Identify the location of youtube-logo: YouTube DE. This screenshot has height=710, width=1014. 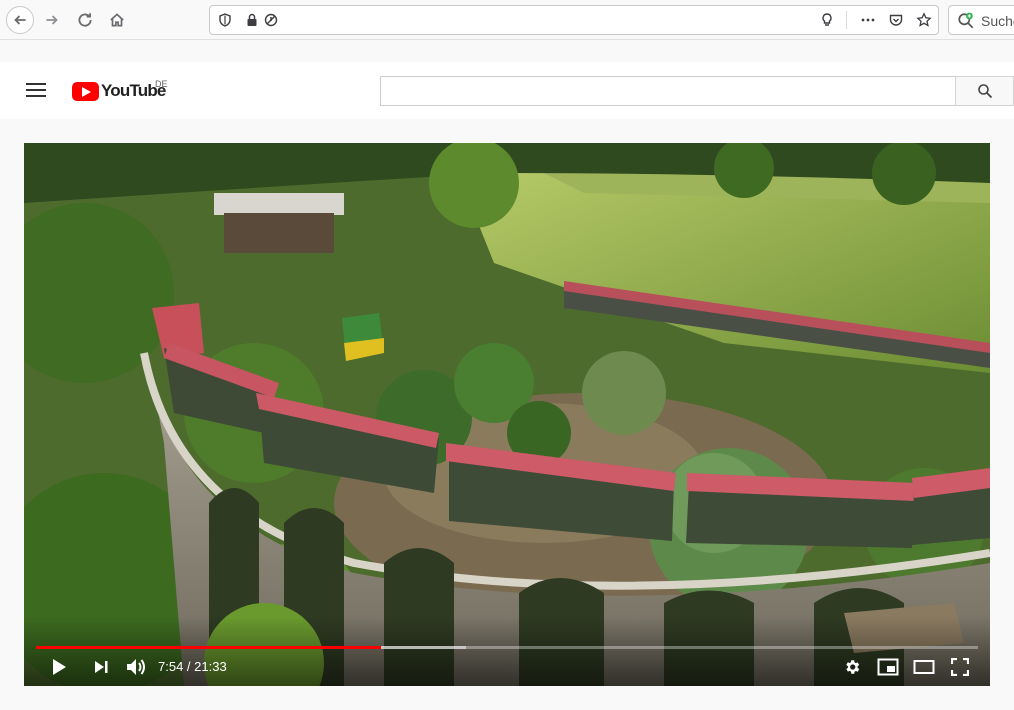
(120, 90).